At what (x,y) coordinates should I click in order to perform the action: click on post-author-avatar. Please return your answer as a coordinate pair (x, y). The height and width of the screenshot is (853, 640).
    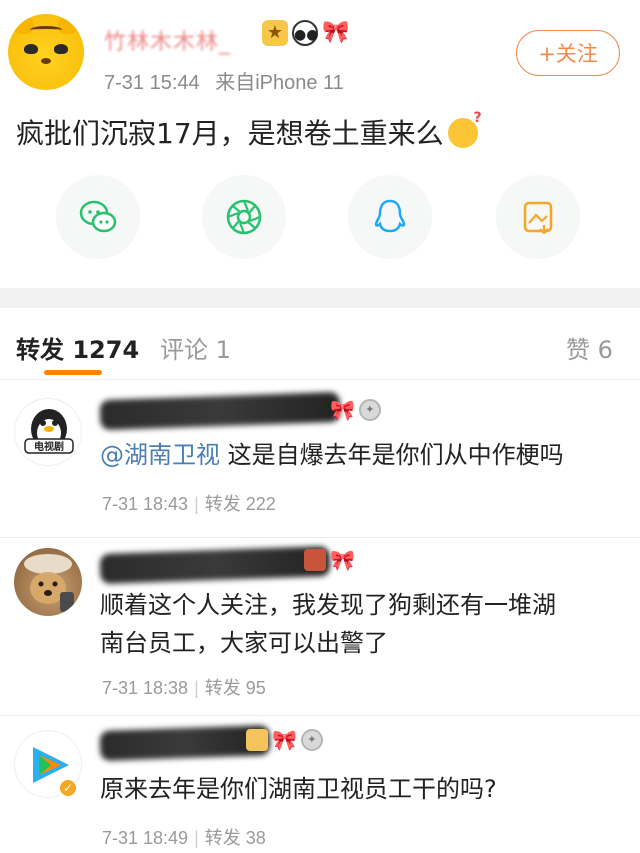
    Looking at the image, I should click on (46, 52).